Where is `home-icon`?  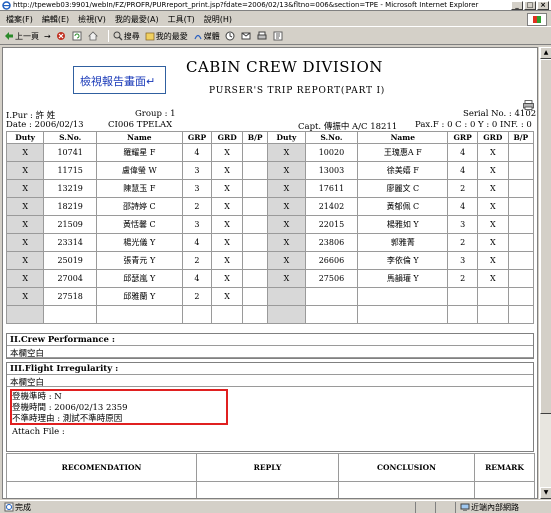 home-icon is located at coordinates (92, 36).